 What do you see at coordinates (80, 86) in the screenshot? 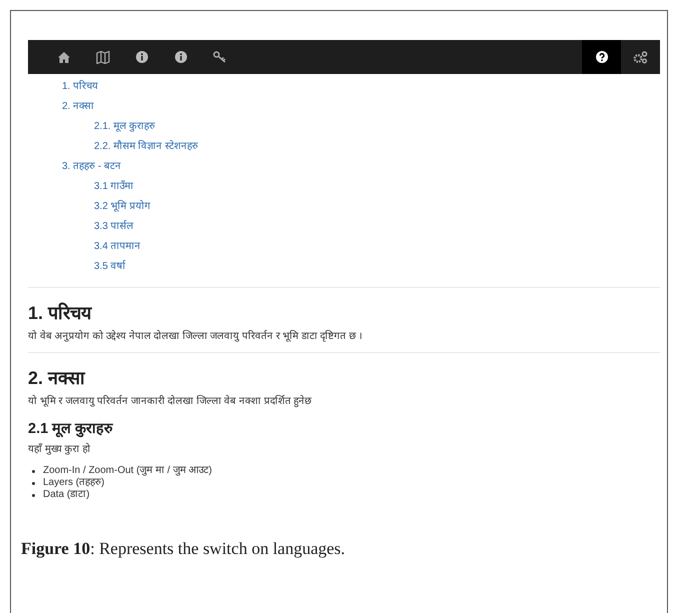
I see `toc-link: 1. परिचय` at bounding box center [80, 86].